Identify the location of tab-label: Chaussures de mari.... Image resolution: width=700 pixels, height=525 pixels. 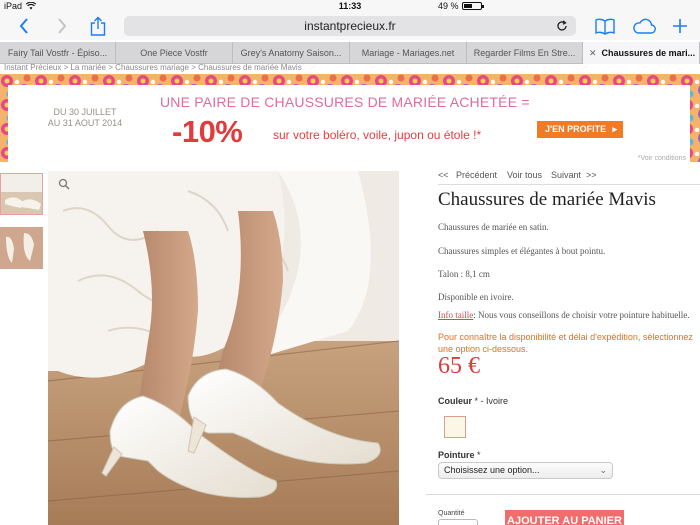
(648, 53).